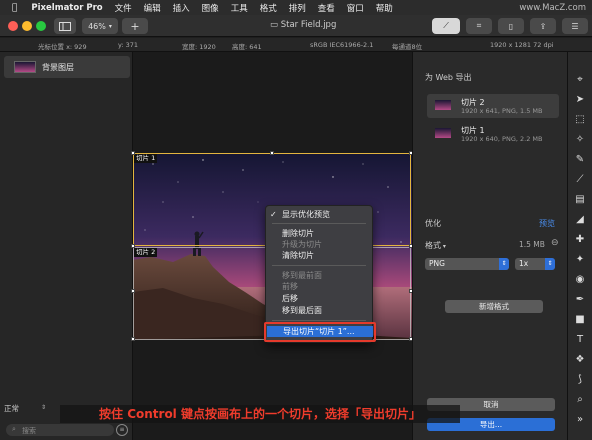  I want to click on preview-link: 预览, so click(547, 223).